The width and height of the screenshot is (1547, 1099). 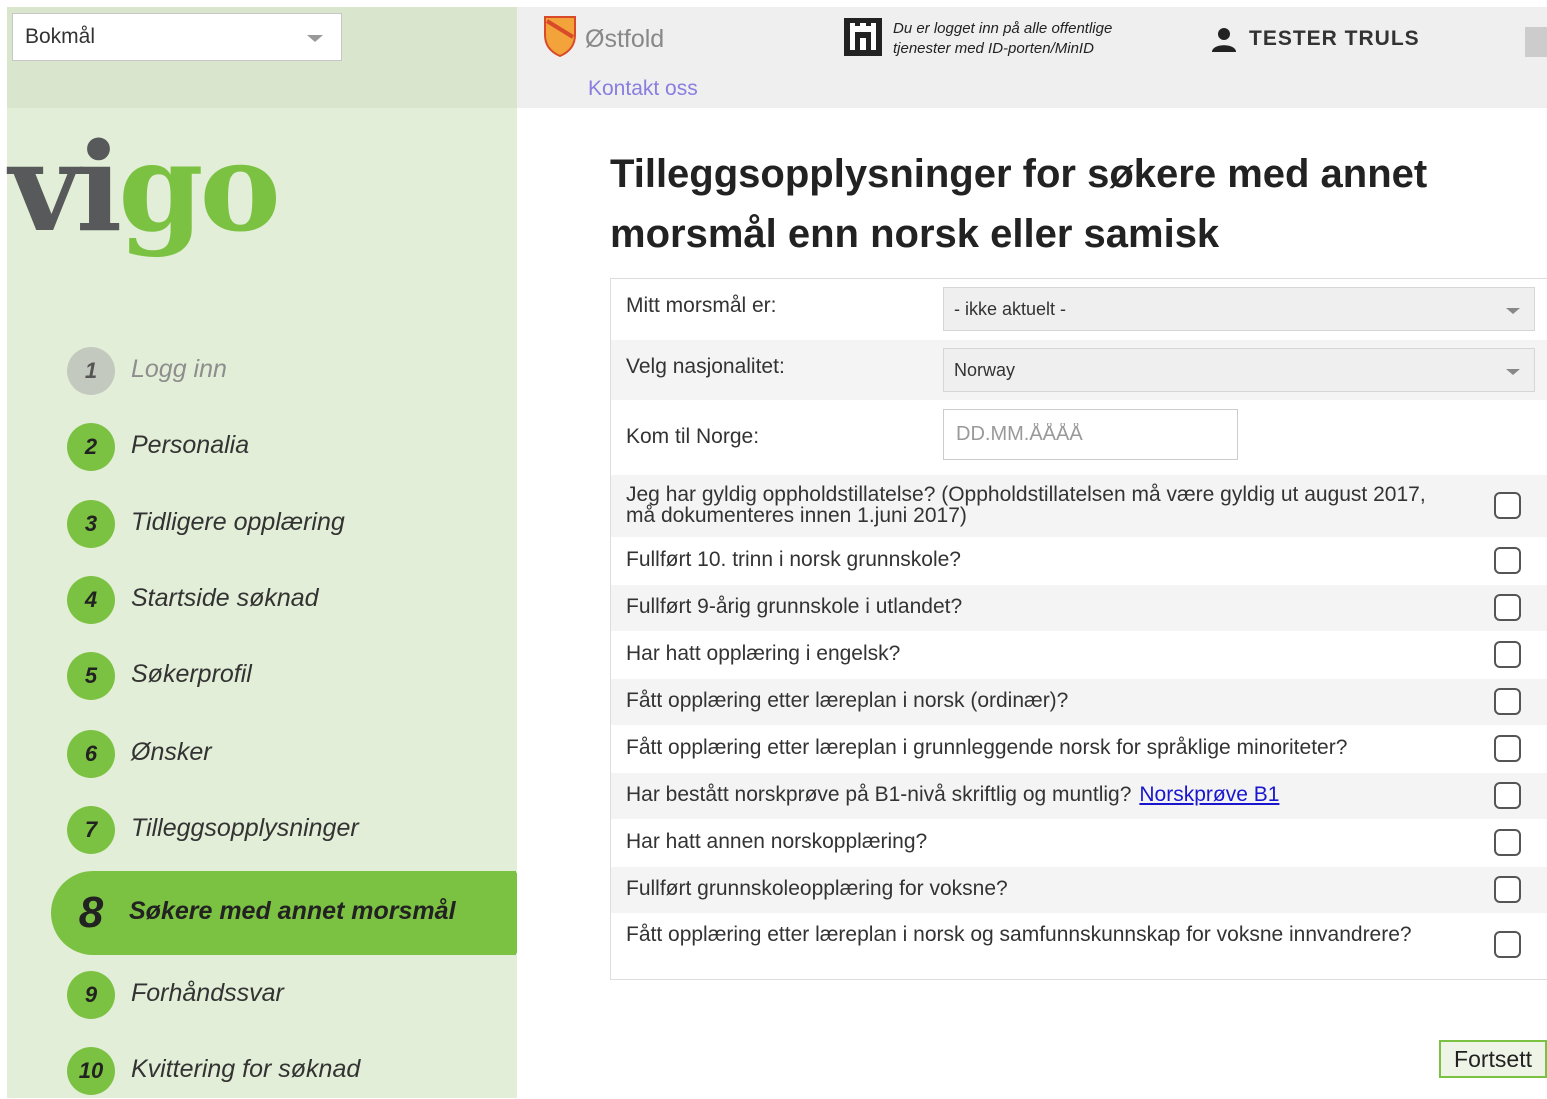 I want to click on row-mother-tongue: Mitt morsmål er: - ikke aktuelt -, so click(x=1079, y=309).